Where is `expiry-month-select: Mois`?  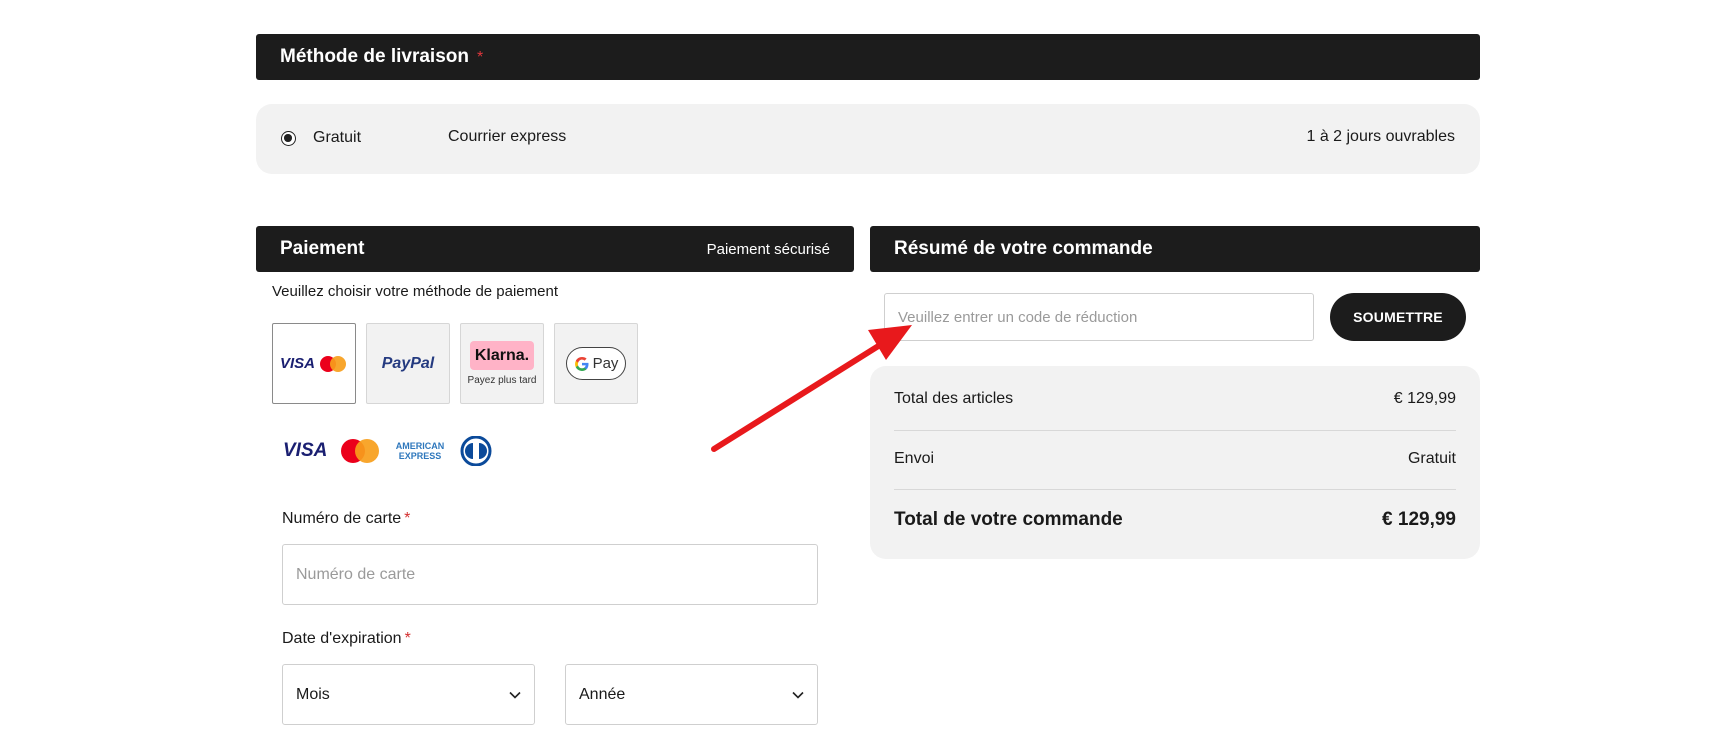
expiry-month-select: Mois is located at coordinates (408, 694).